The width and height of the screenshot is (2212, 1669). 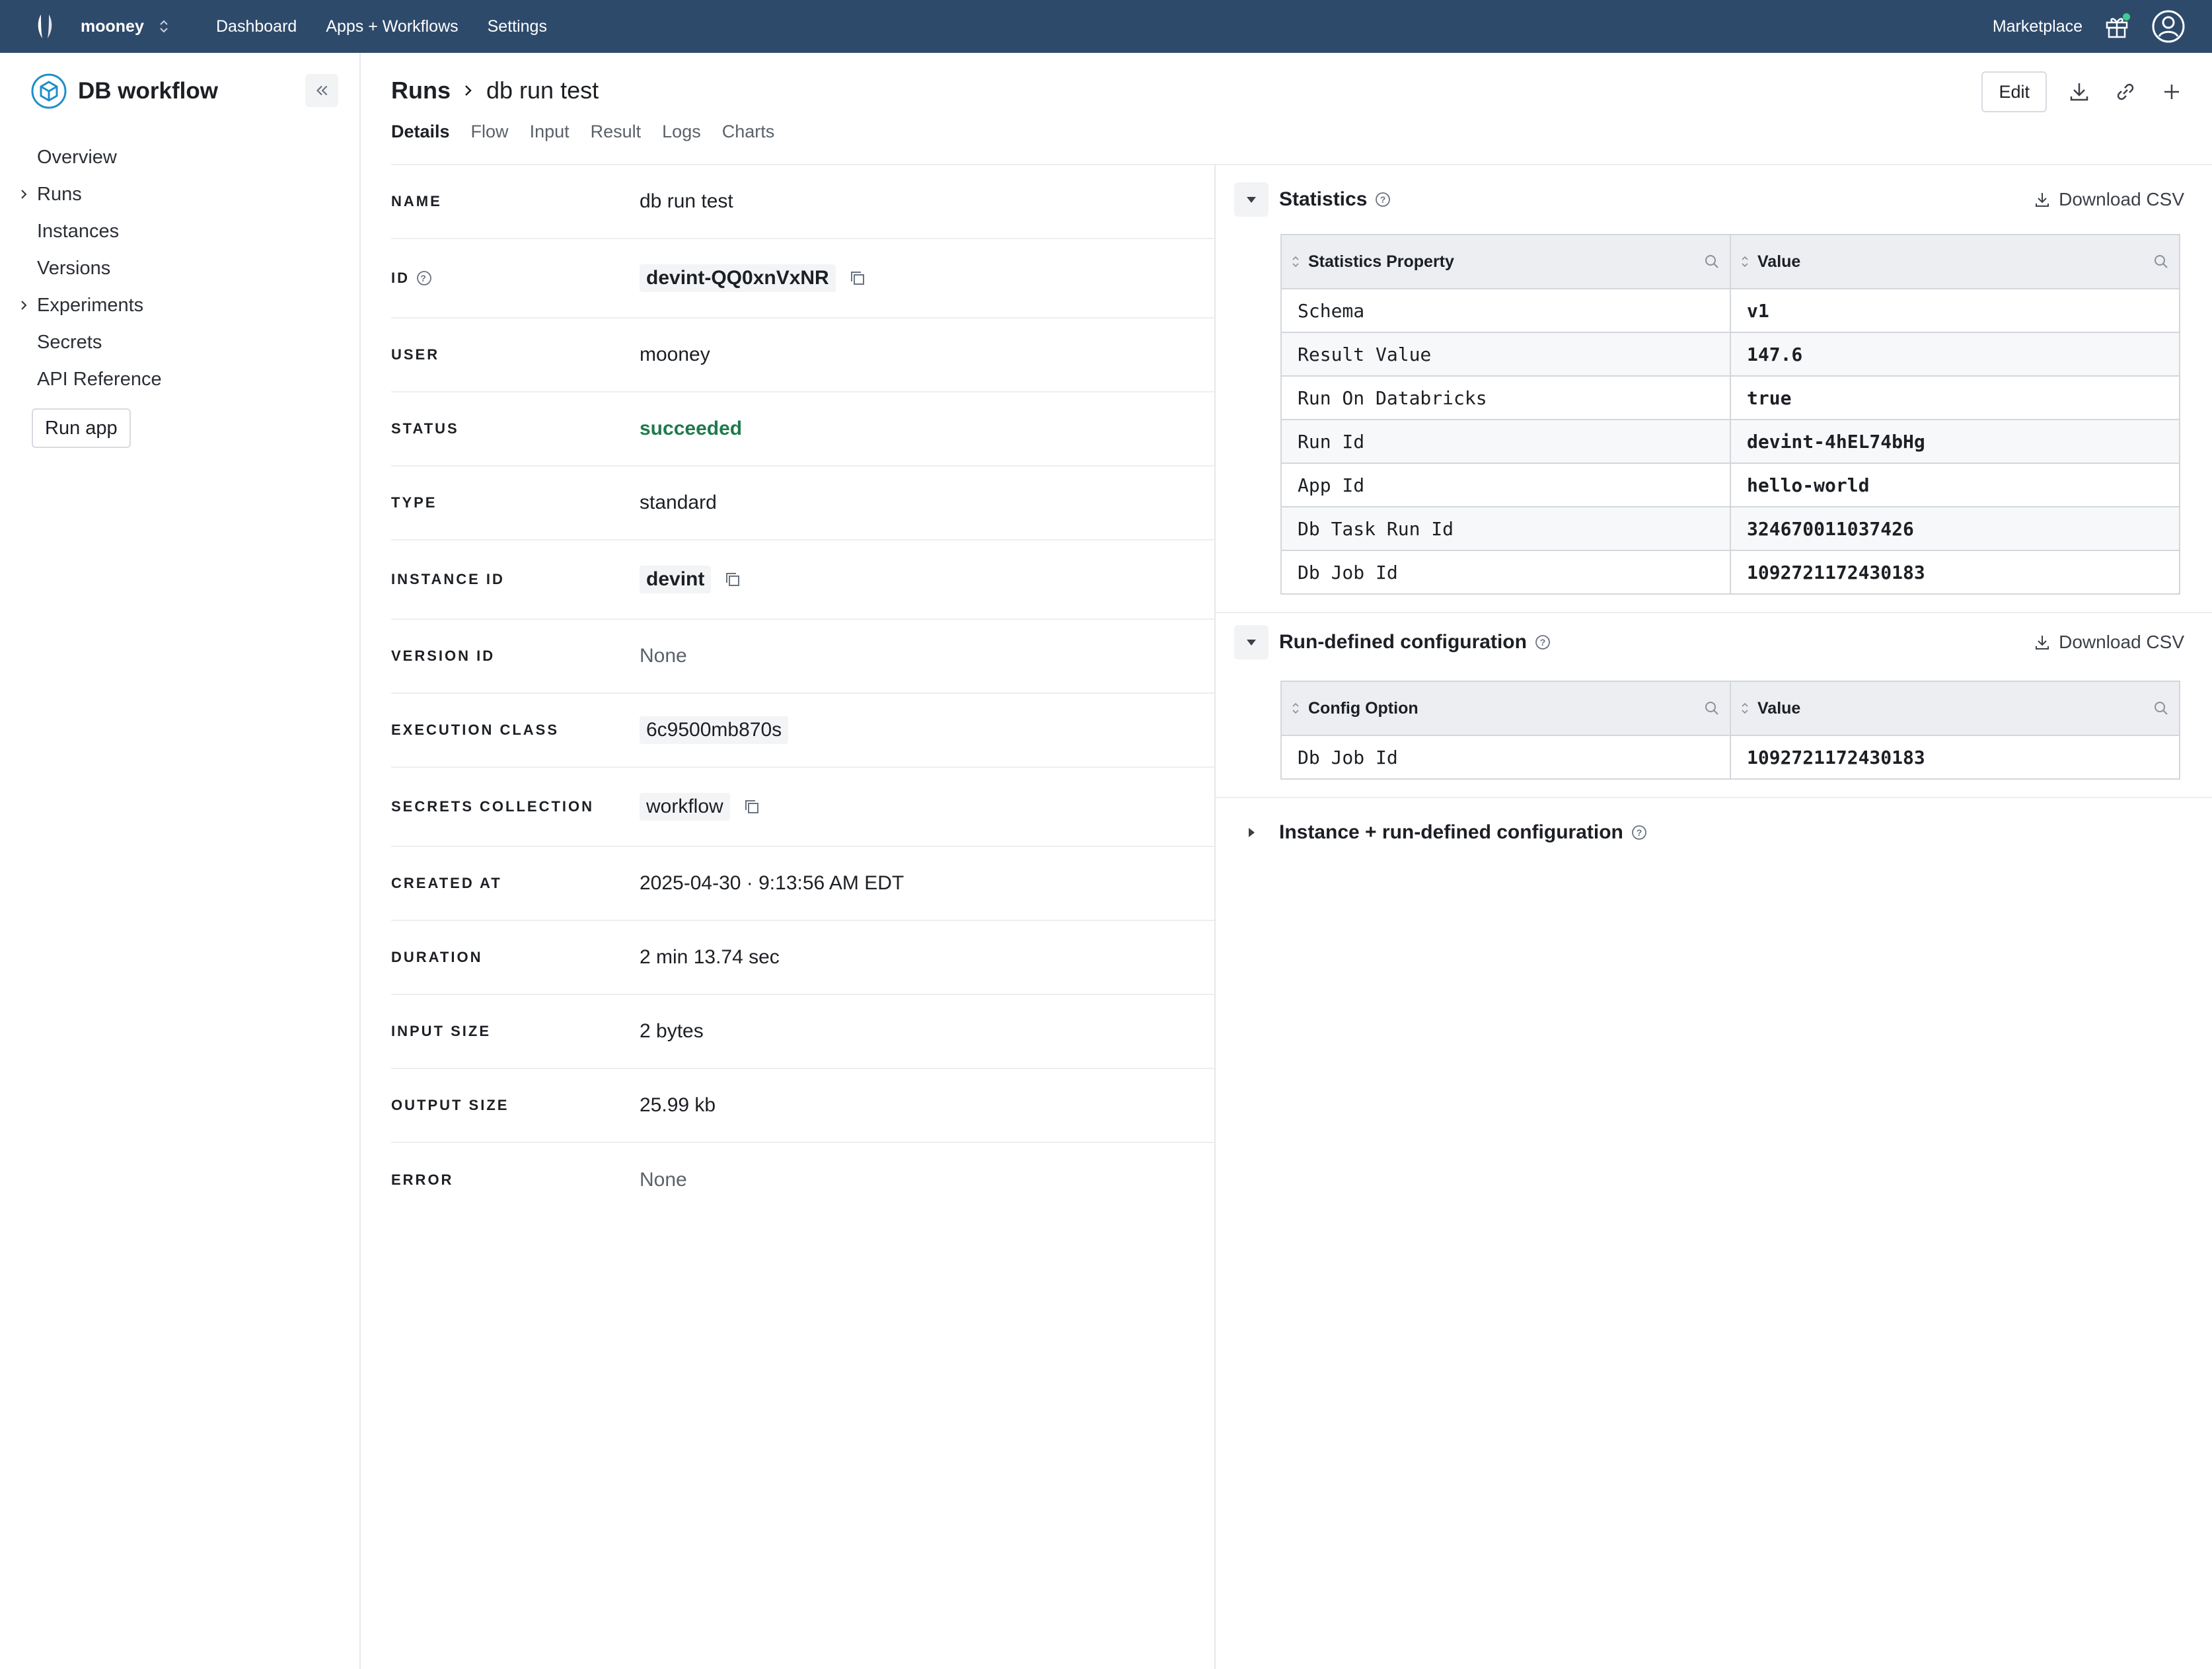 I want to click on sidebar-item-api-reference: API Reference, so click(x=99, y=379).